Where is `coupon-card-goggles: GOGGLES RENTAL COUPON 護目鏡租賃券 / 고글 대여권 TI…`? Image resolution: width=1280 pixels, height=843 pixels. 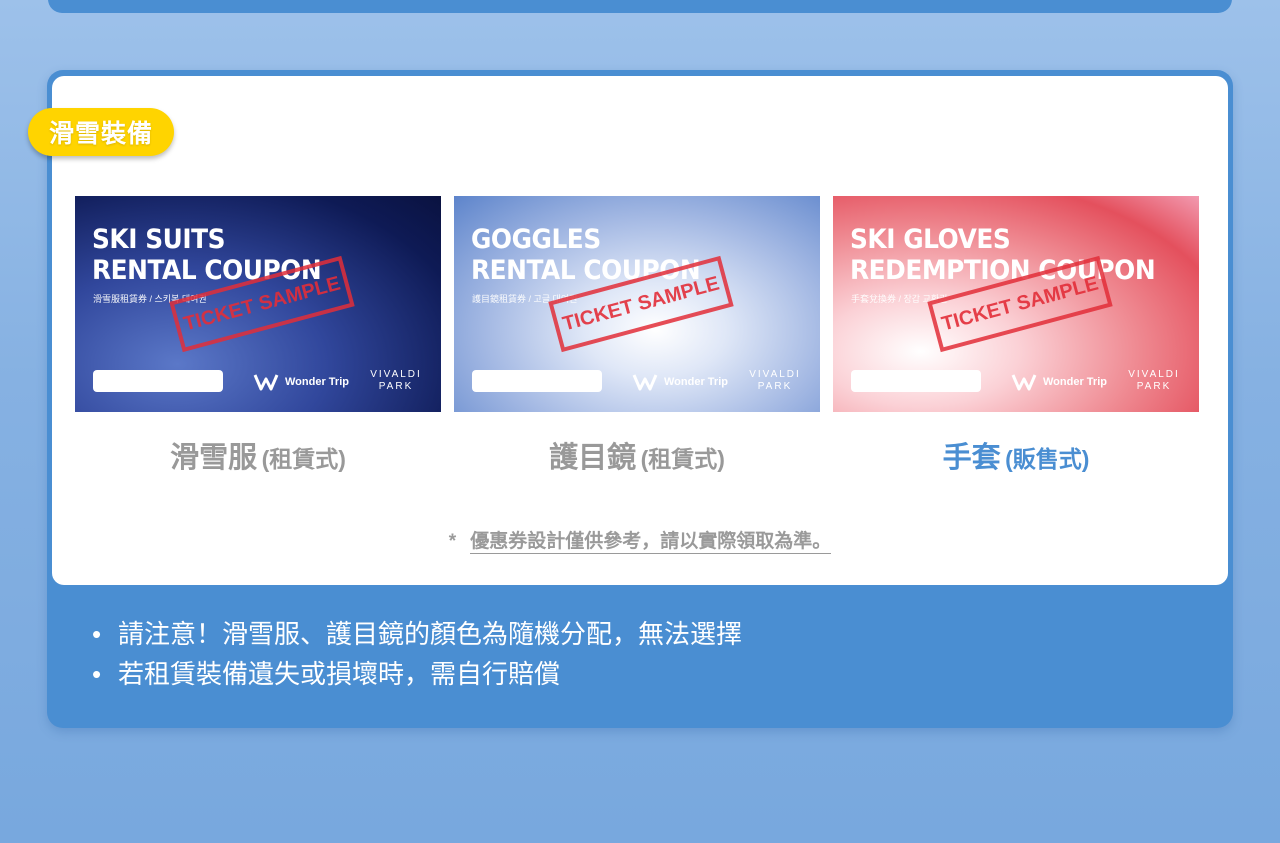 coupon-card-goggles: GOGGLES RENTAL COUPON 護目鏡租賃券 / 고글 대여권 TI… is located at coordinates (637, 304).